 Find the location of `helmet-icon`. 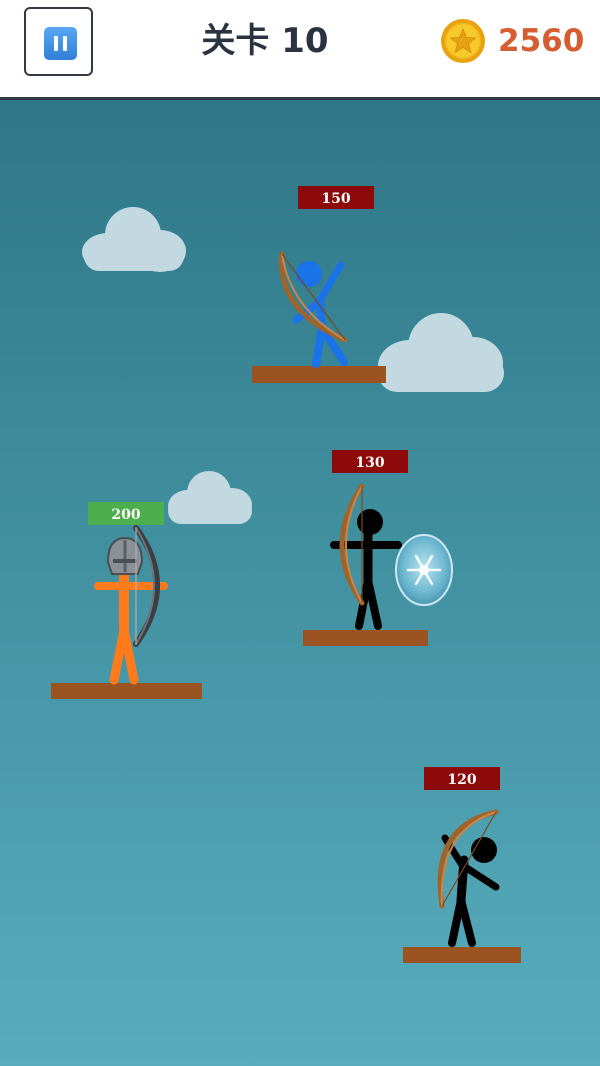

helmet-icon is located at coordinates (125, 555).